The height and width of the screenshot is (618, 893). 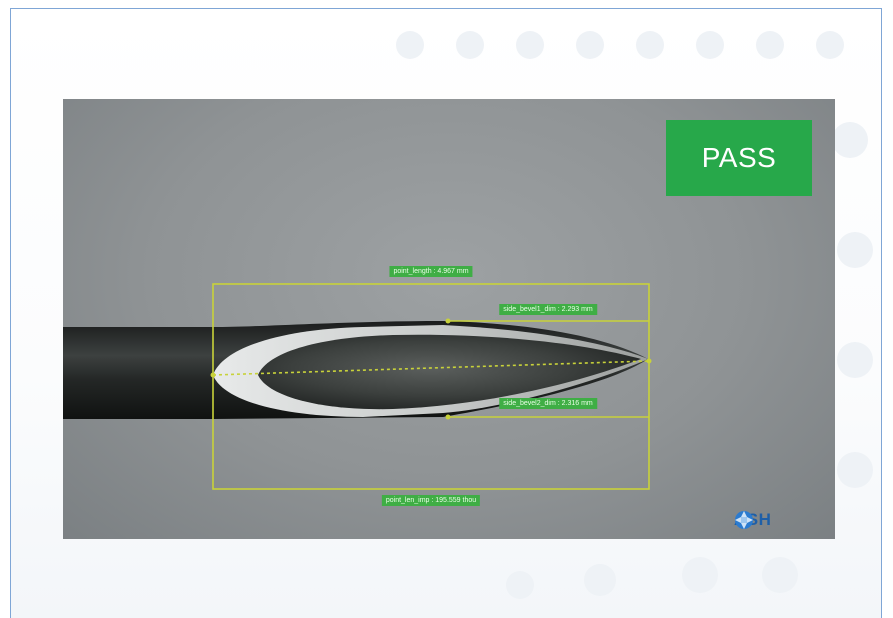 What do you see at coordinates (548, 309) in the screenshot?
I see `side-bevel1-label: side_bevel1_dim : 2.293 mm` at bounding box center [548, 309].